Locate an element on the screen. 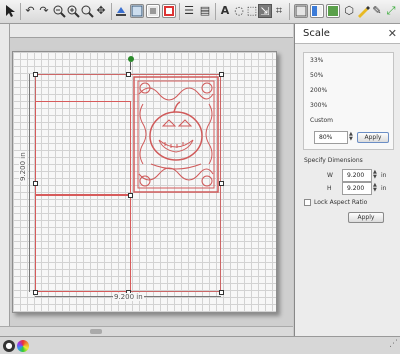 Image resolution: width=400 pixels, height=354 pixels. custom-scale-input: 80% is located at coordinates (331, 137).